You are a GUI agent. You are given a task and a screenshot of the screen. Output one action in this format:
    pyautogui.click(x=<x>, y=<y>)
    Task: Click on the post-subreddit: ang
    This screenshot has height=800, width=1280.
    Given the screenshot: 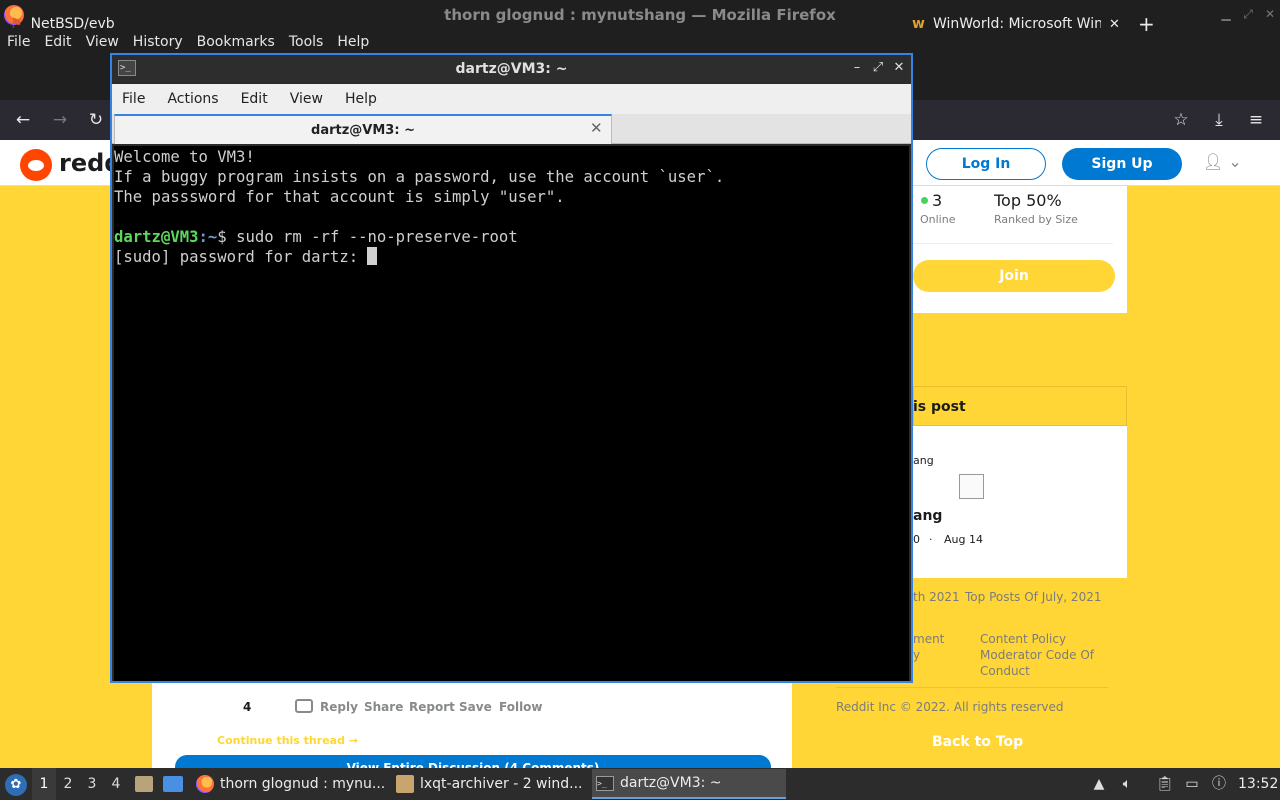 What is the action you would take?
    pyautogui.click(x=923, y=460)
    